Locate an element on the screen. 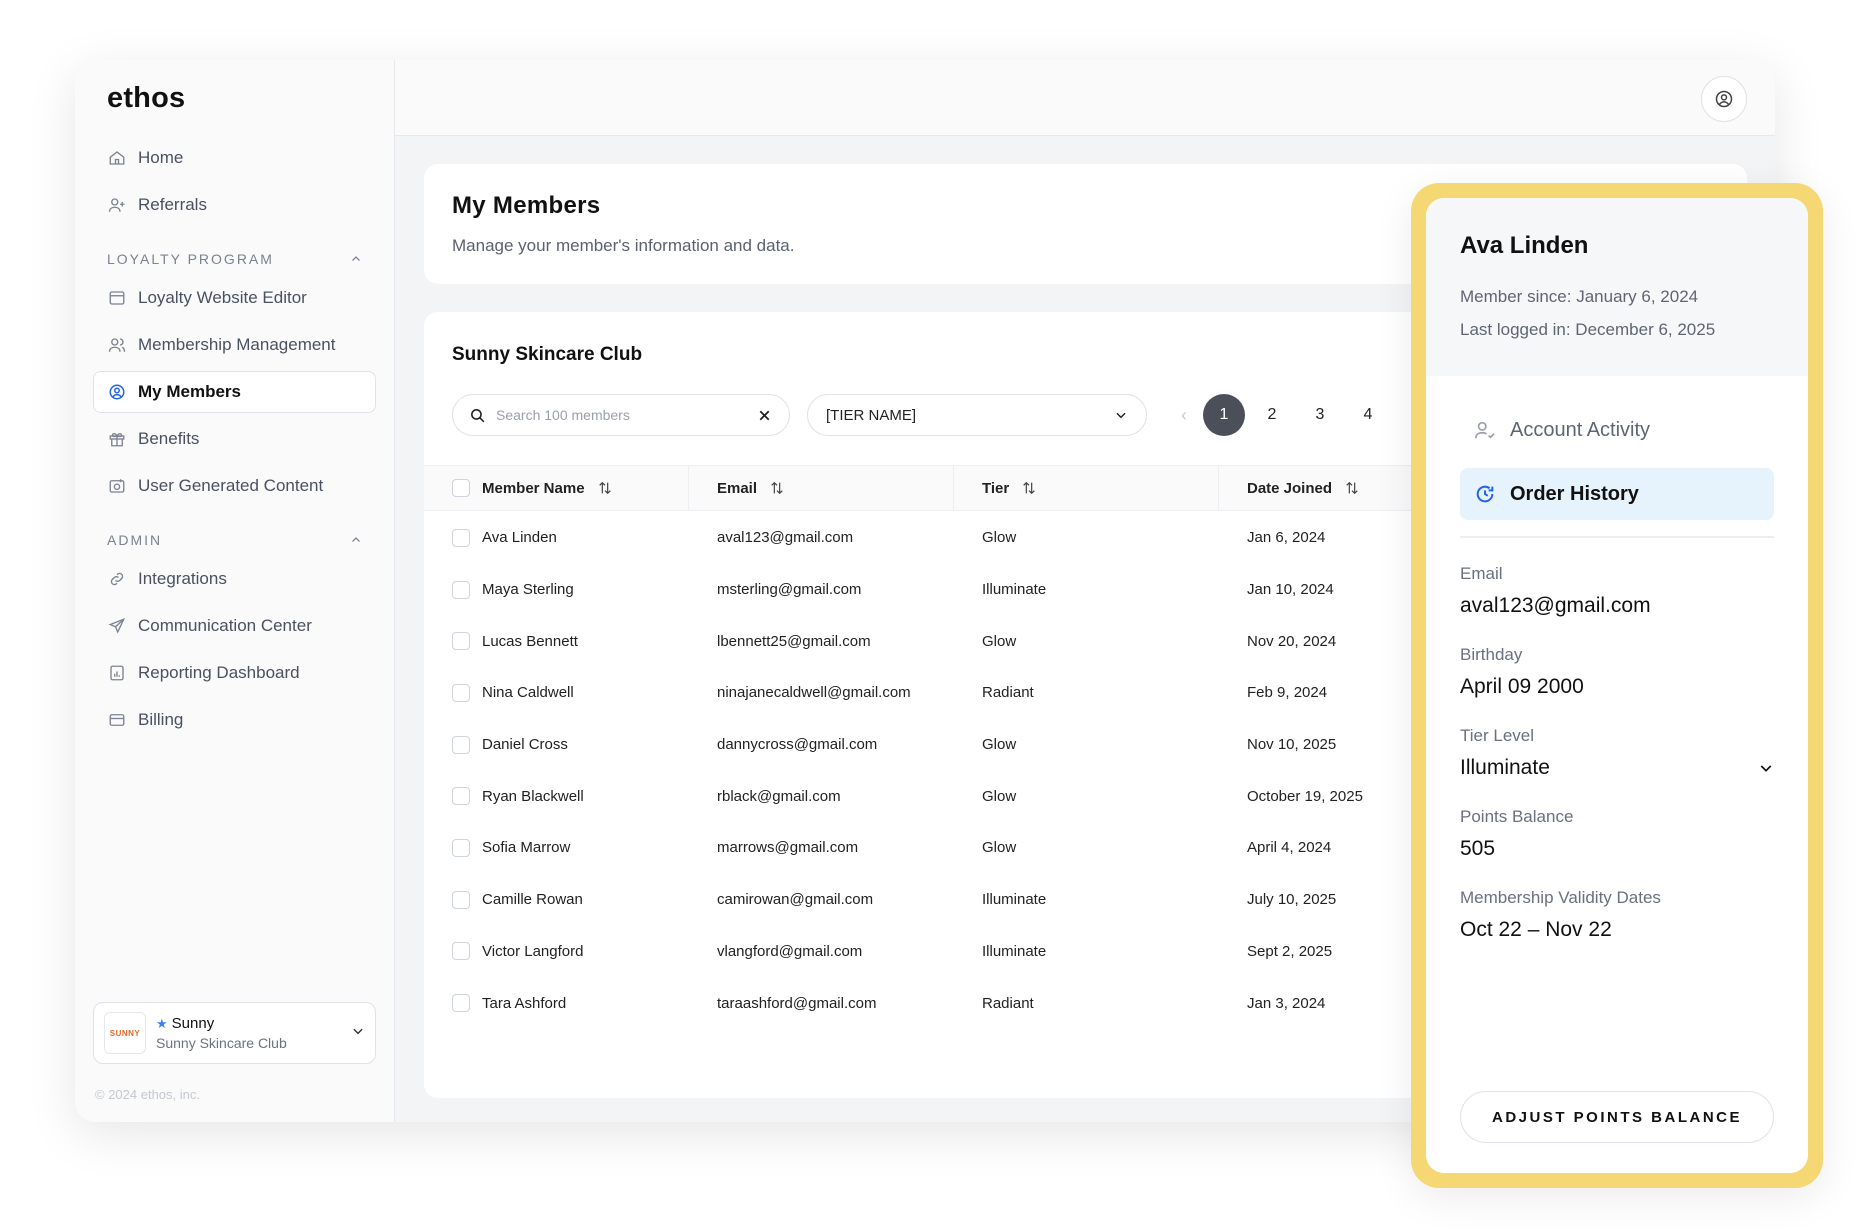 The image size is (1859, 1232). member-name: Camille Rowan is located at coordinates (532, 900).